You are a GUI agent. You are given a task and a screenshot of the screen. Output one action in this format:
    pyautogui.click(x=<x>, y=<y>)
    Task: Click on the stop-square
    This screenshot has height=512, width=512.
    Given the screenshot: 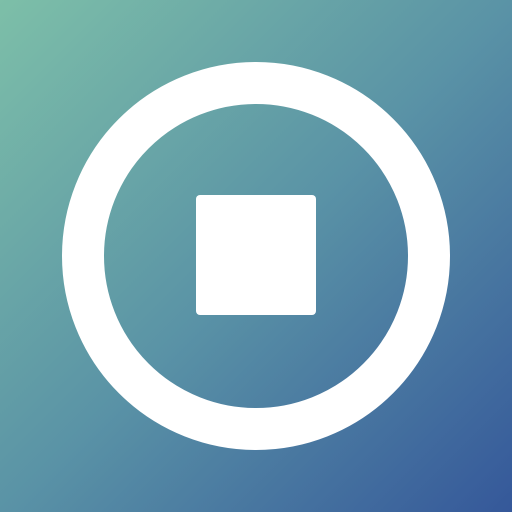 What is the action you would take?
    pyautogui.click(x=256, y=255)
    